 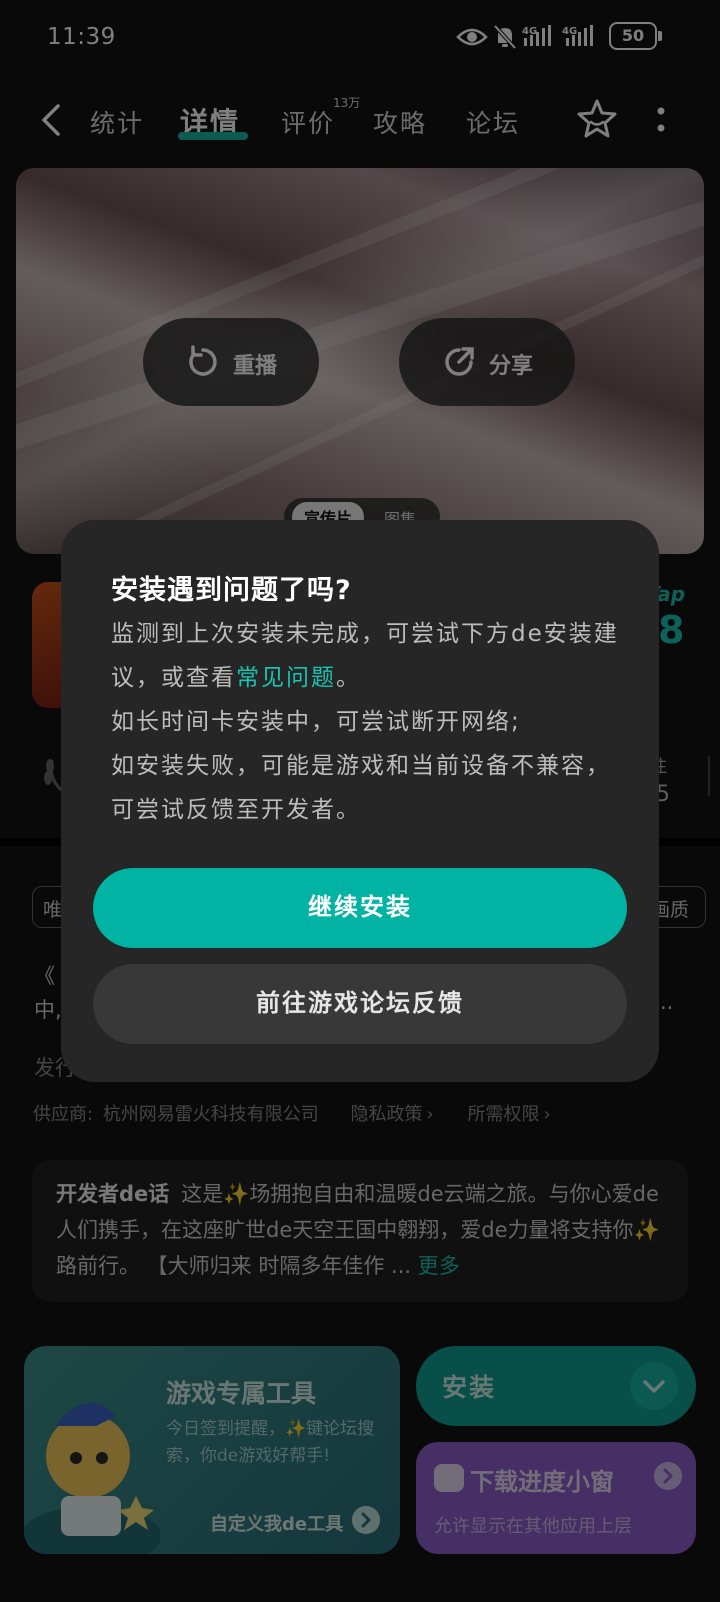 What do you see at coordinates (348, 678) in the screenshot?
I see `dialog-text: 。` at bounding box center [348, 678].